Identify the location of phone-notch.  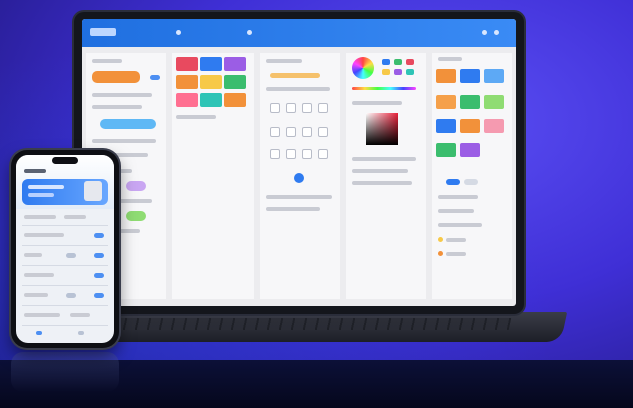
(65, 160).